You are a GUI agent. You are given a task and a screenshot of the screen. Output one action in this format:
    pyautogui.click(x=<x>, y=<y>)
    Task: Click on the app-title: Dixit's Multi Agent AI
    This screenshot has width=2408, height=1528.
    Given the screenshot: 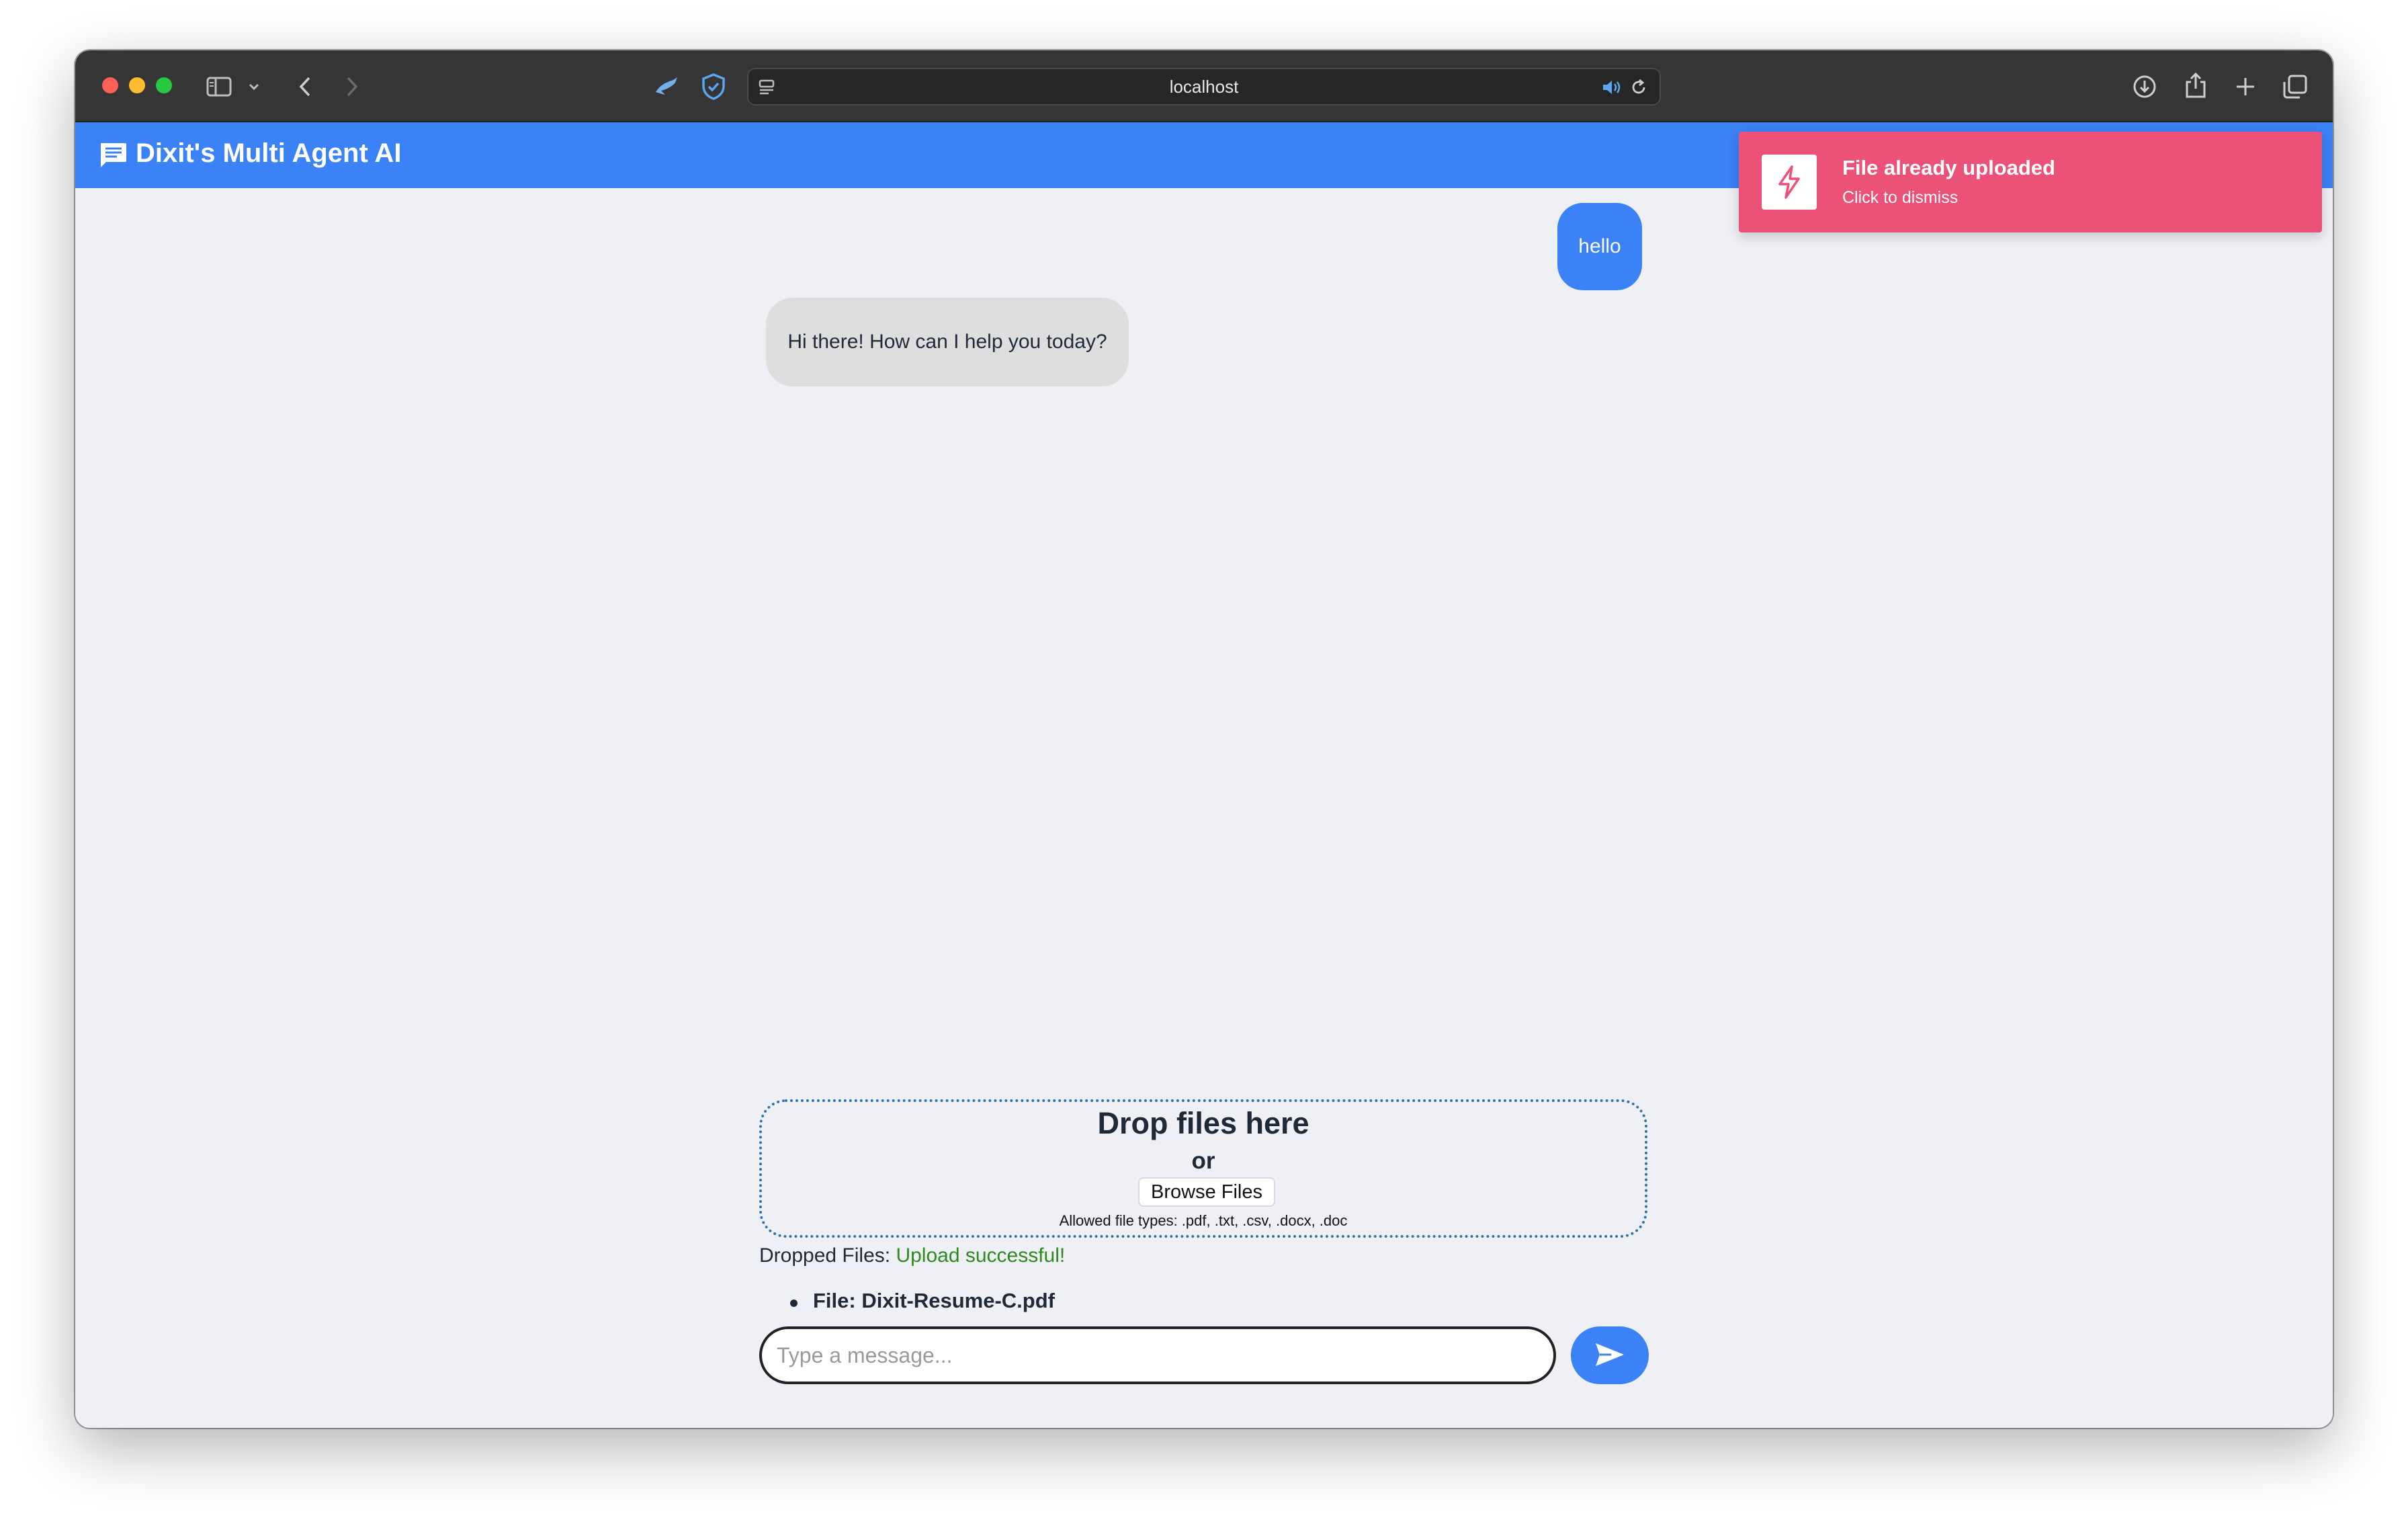 What is the action you would take?
    pyautogui.click(x=269, y=153)
    